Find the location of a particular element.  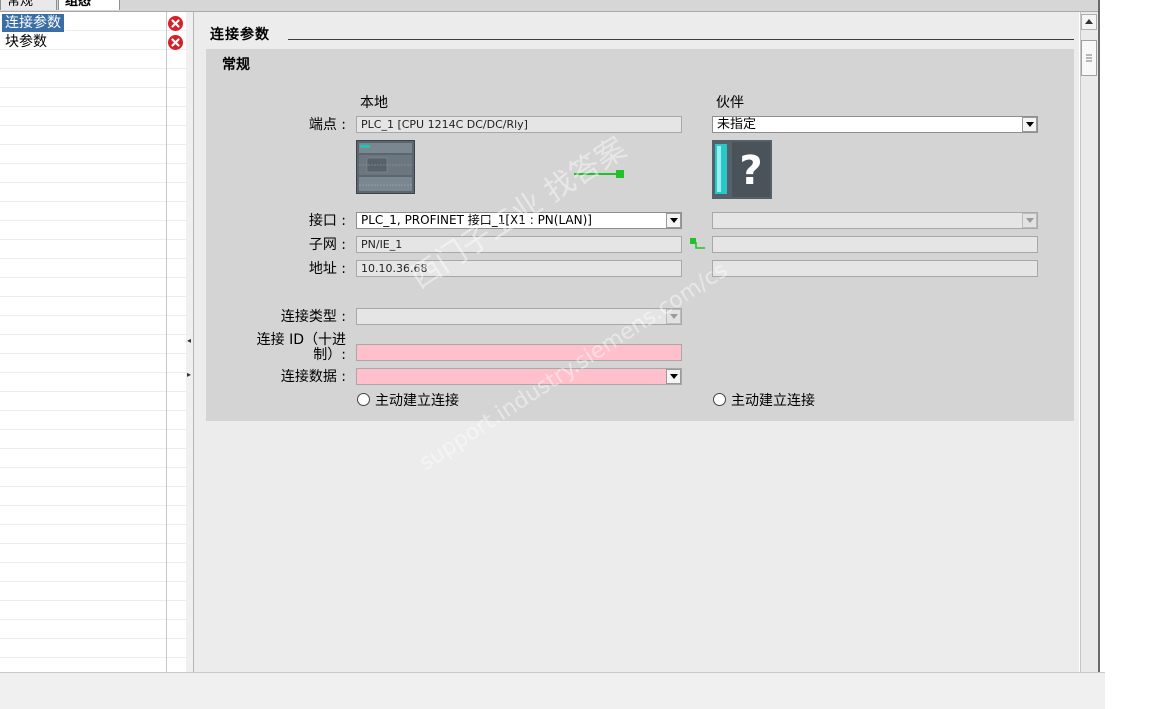

interface-label: 接口 : is located at coordinates (327, 221).